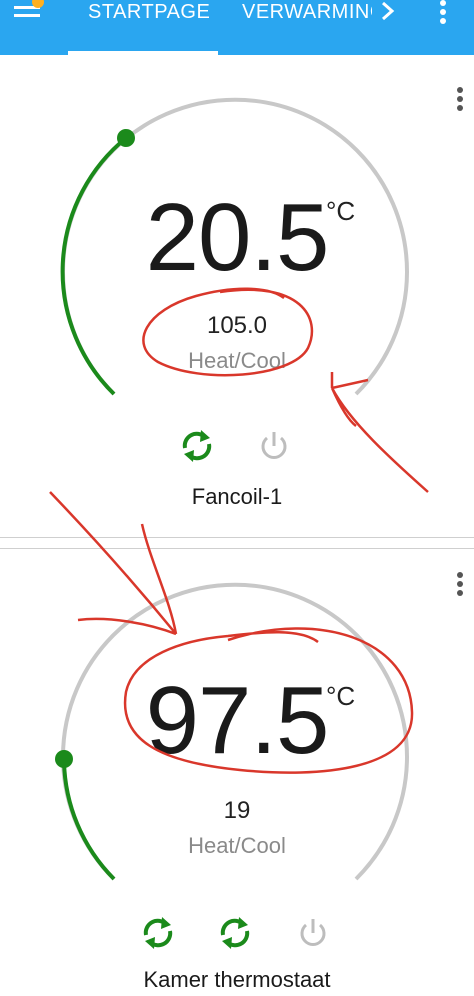 The image size is (474, 996). I want to click on active-tab-indicator, so click(143, 53).